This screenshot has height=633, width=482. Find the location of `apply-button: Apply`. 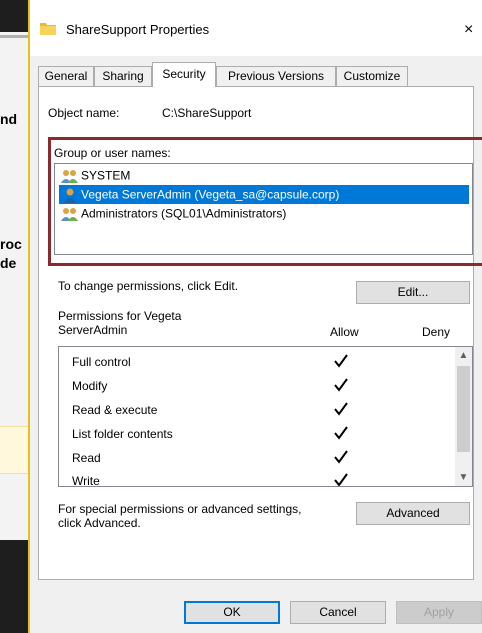

apply-button: Apply is located at coordinates (439, 612).